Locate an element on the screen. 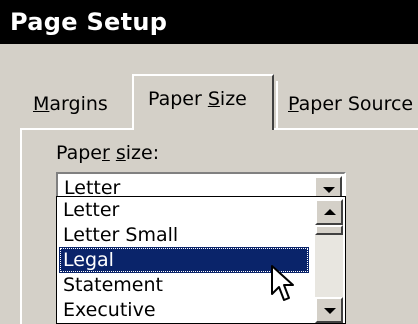 This screenshot has height=324, width=418. tab-margins: Margins is located at coordinates (79, 104).